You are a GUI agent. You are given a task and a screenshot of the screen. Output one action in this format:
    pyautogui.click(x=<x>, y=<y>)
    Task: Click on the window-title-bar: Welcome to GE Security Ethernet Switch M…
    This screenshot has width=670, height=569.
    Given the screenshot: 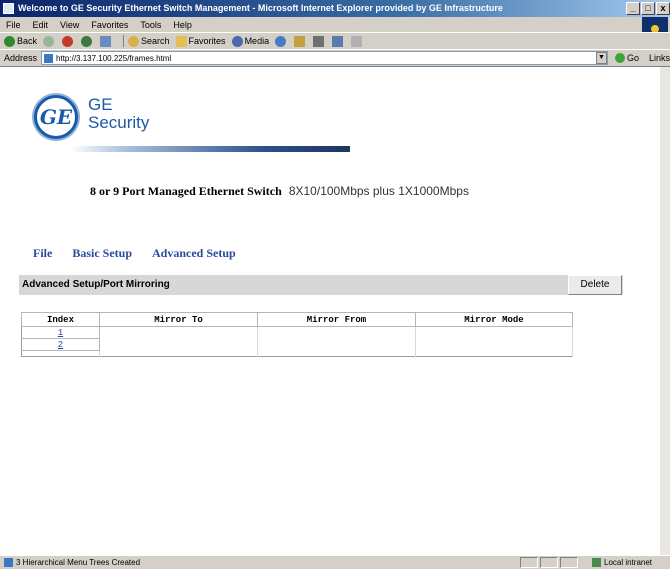 What is the action you would take?
    pyautogui.click(x=335, y=8)
    